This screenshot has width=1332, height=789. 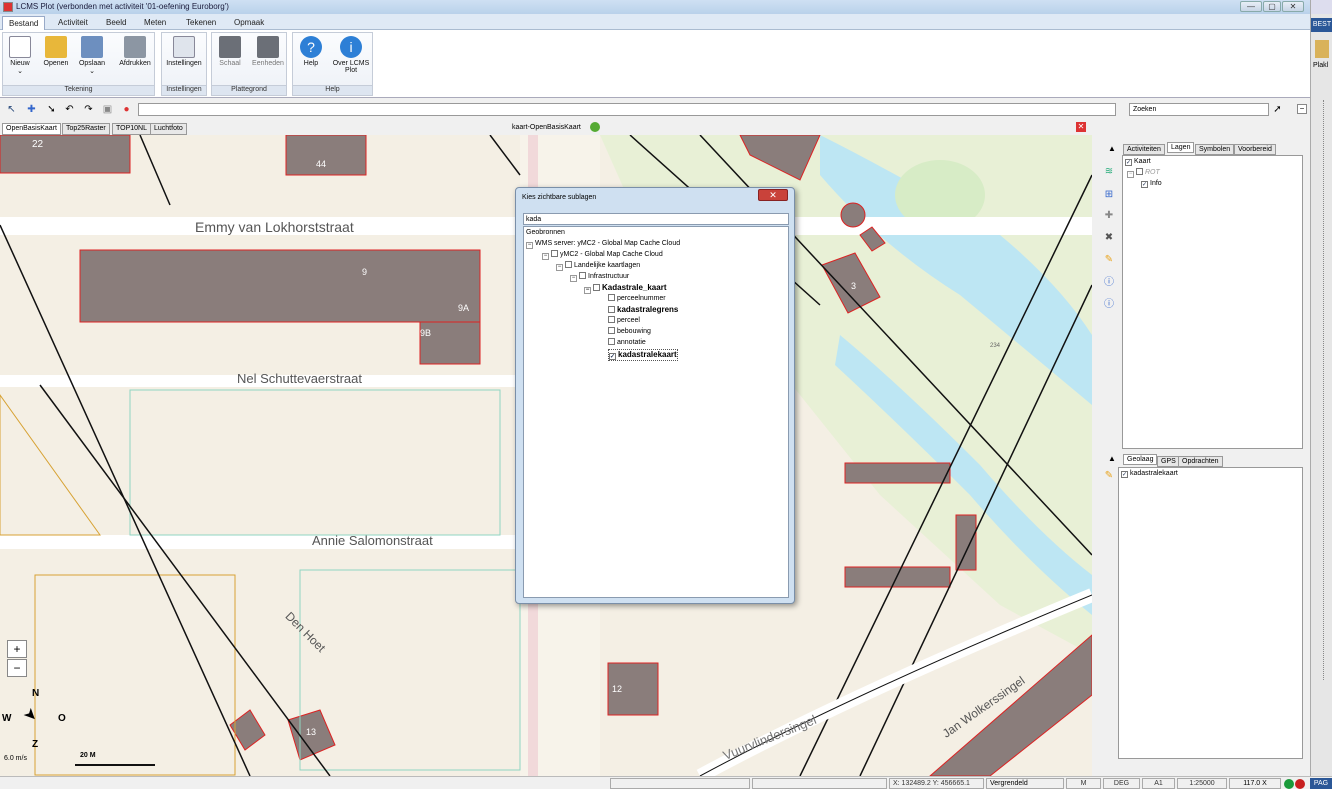 What do you see at coordinates (56, 51) in the screenshot?
I see `open-button: Openen` at bounding box center [56, 51].